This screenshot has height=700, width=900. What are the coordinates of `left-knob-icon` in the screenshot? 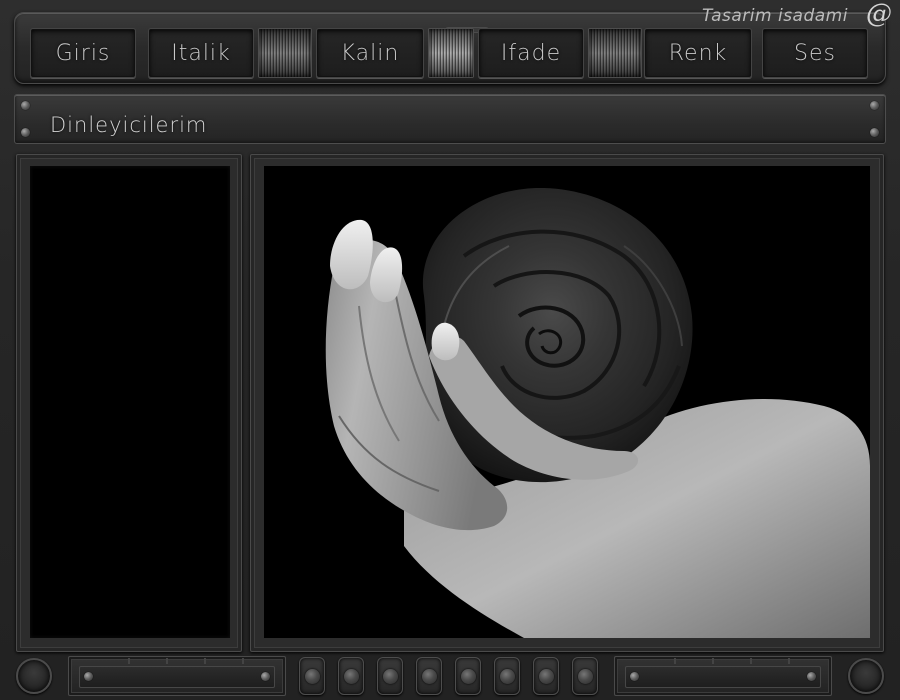 It's located at (34, 676).